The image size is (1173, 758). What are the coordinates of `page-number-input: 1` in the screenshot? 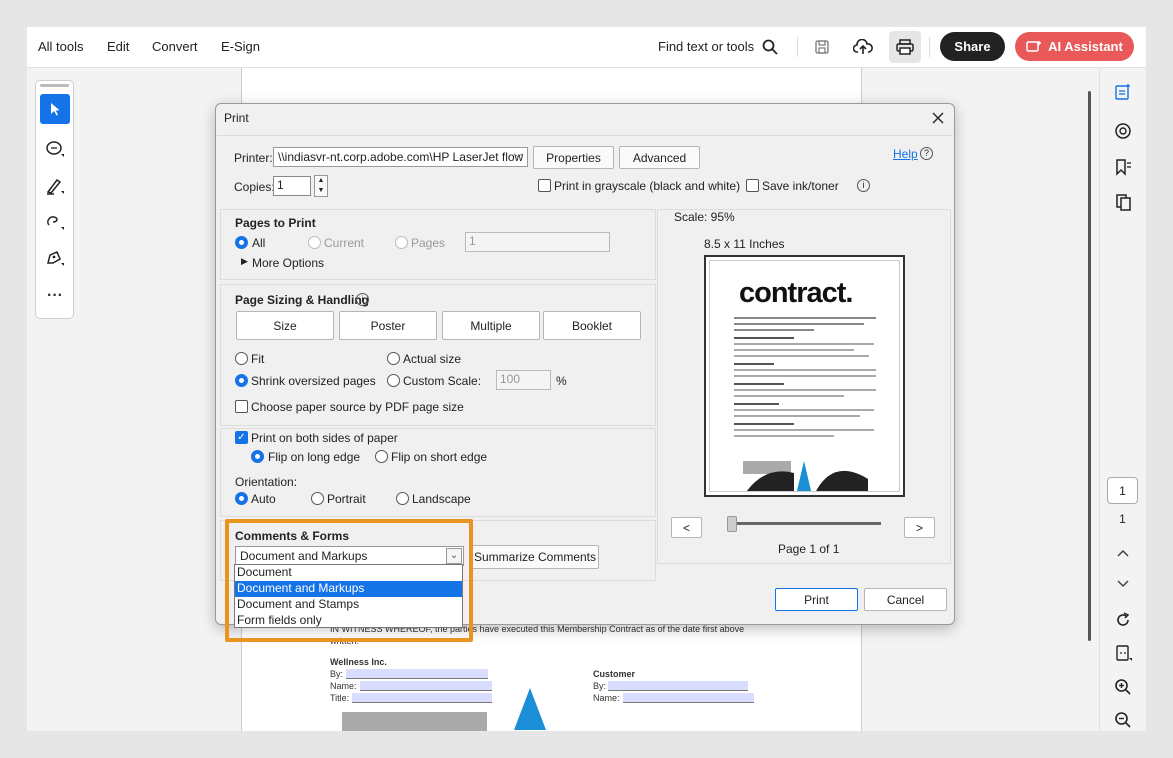 It's located at (1122, 490).